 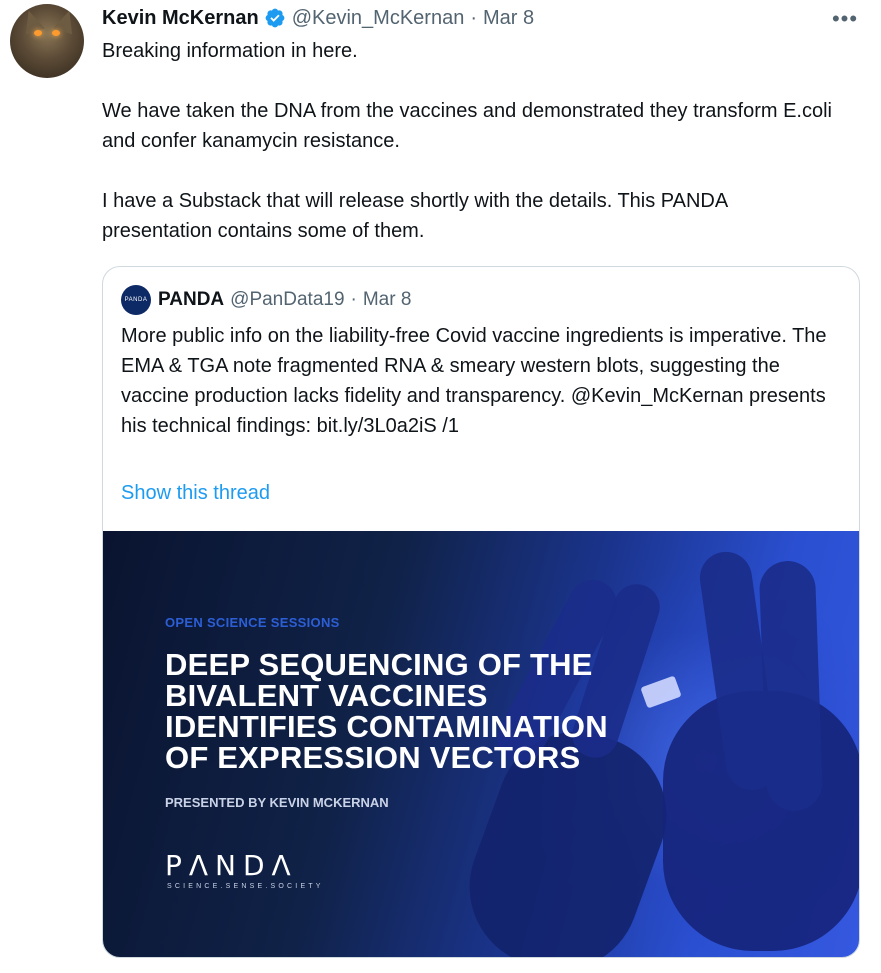 What do you see at coordinates (38, 33) in the screenshot?
I see `avatar-eye-left` at bounding box center [38, 33].